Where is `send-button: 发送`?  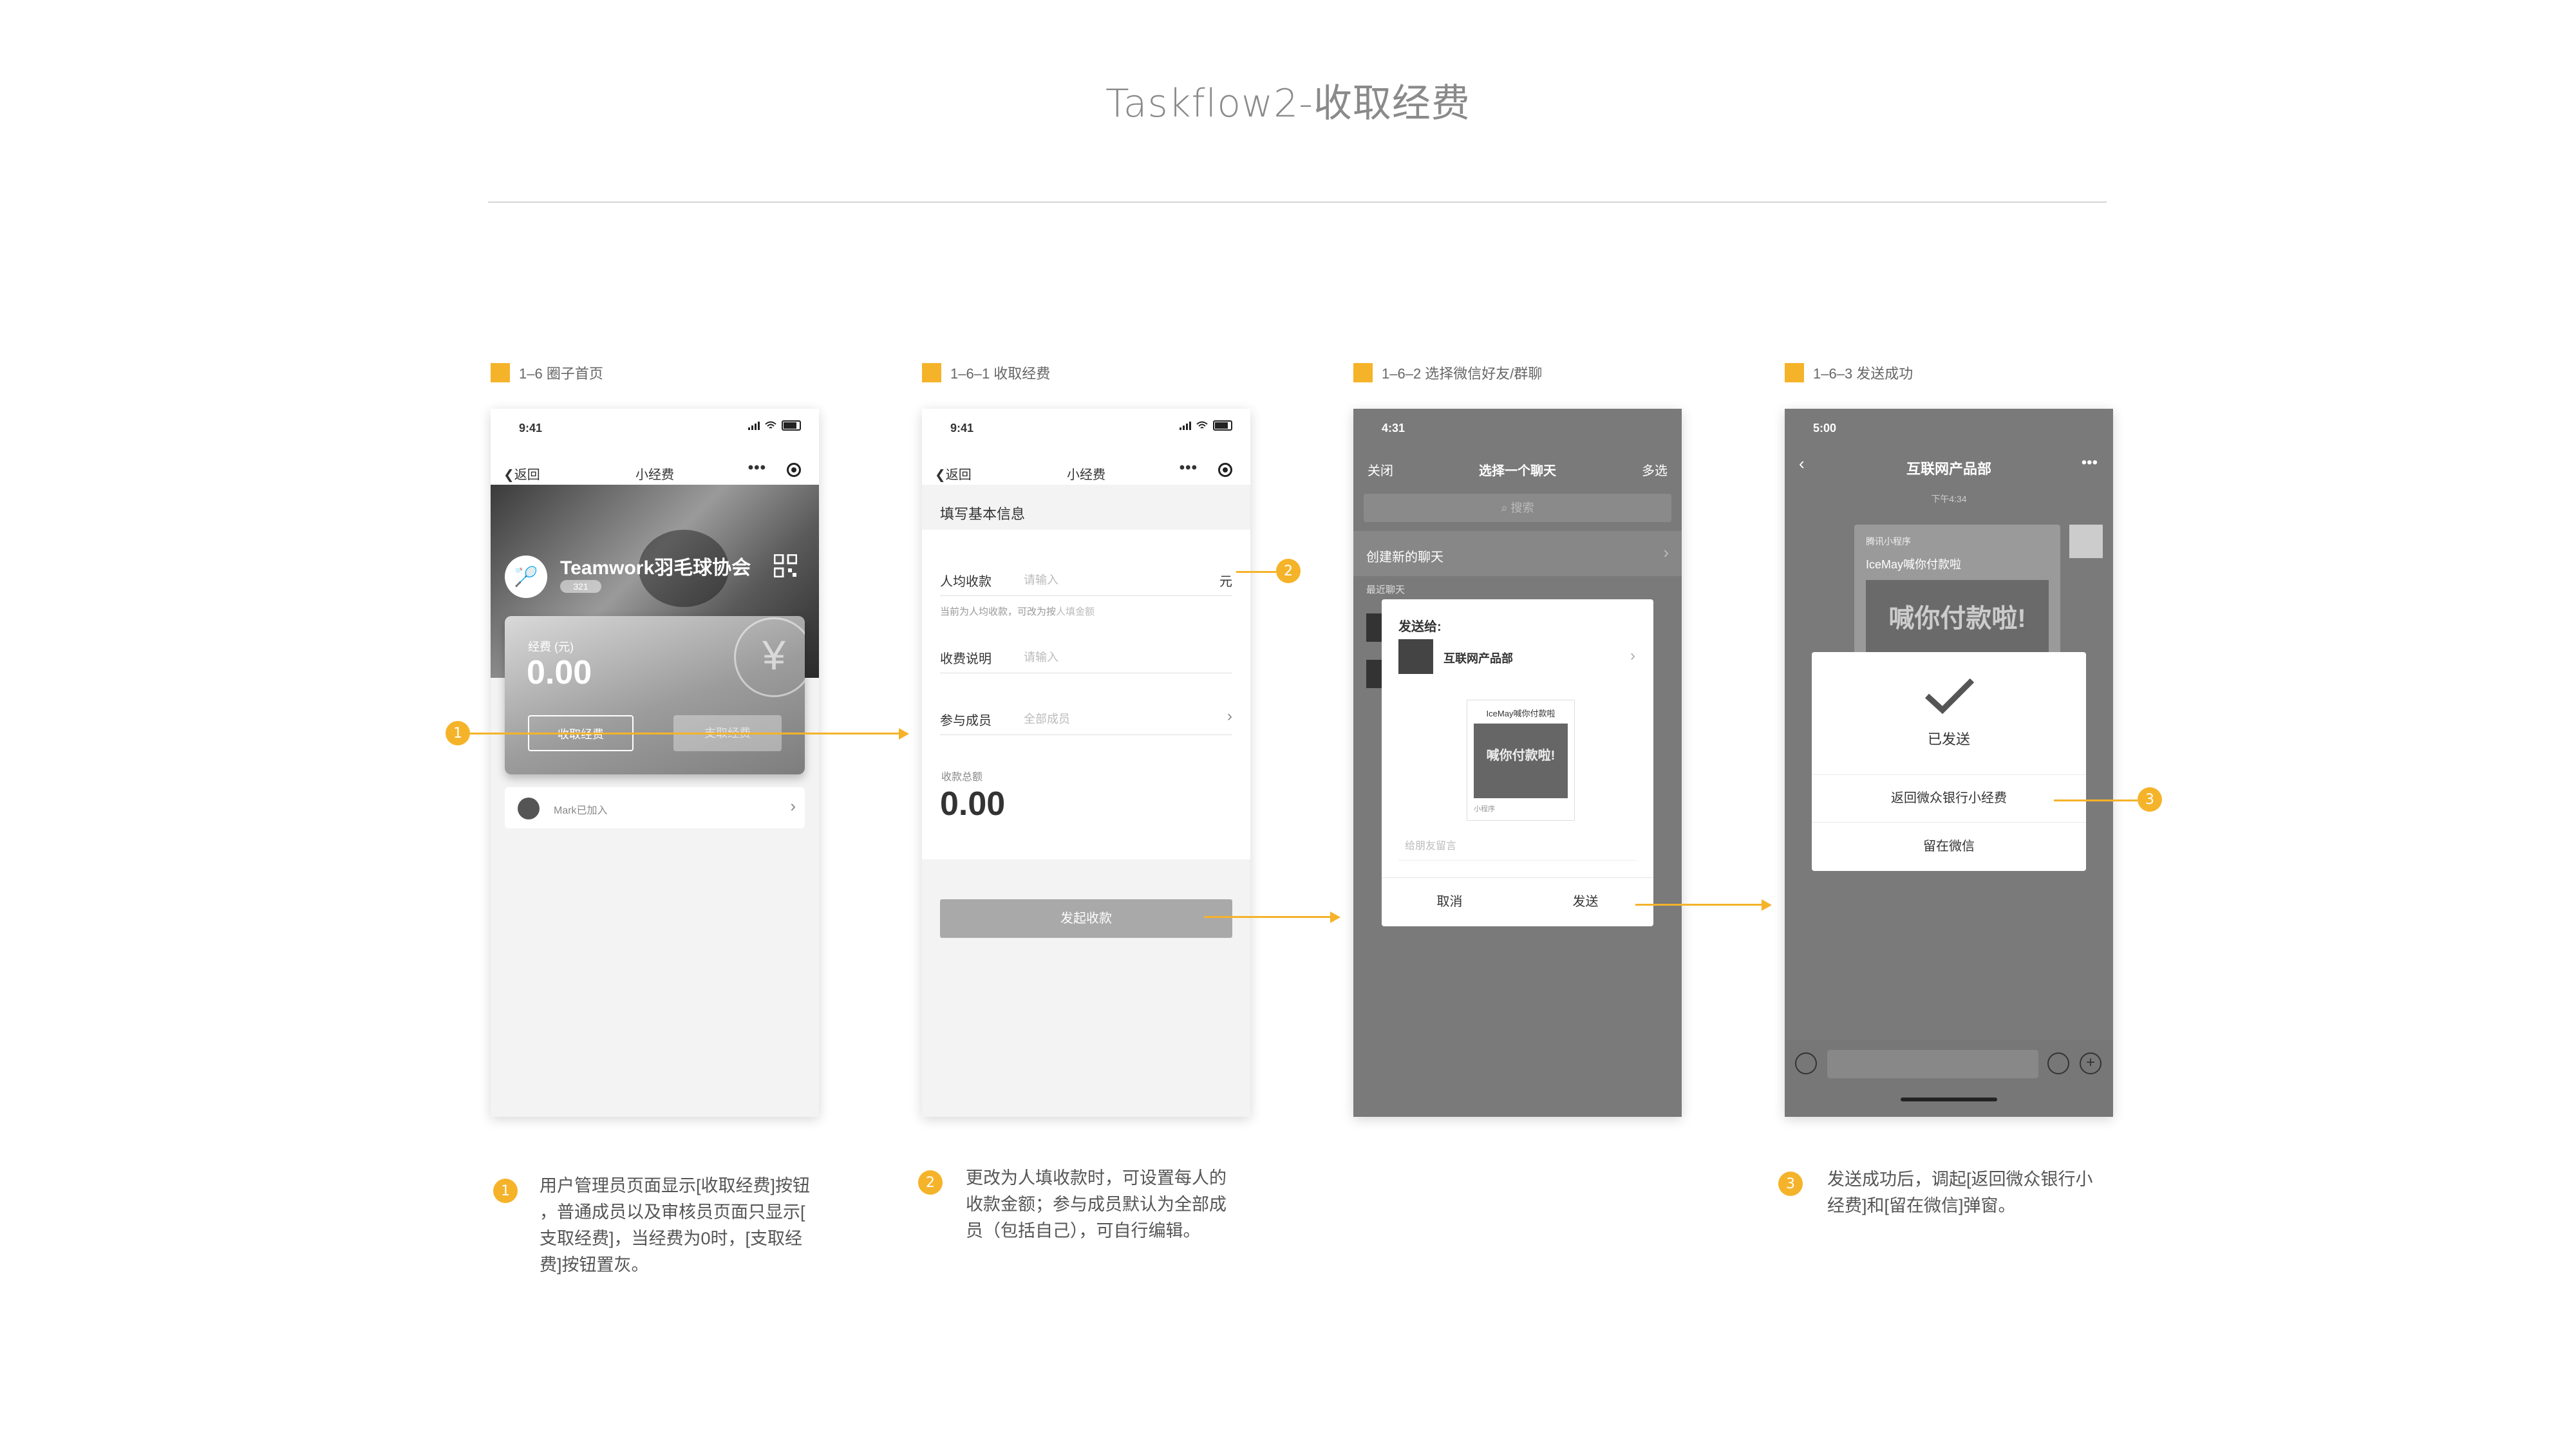
send-button: 发送 is located at coordinates (1585, 901).